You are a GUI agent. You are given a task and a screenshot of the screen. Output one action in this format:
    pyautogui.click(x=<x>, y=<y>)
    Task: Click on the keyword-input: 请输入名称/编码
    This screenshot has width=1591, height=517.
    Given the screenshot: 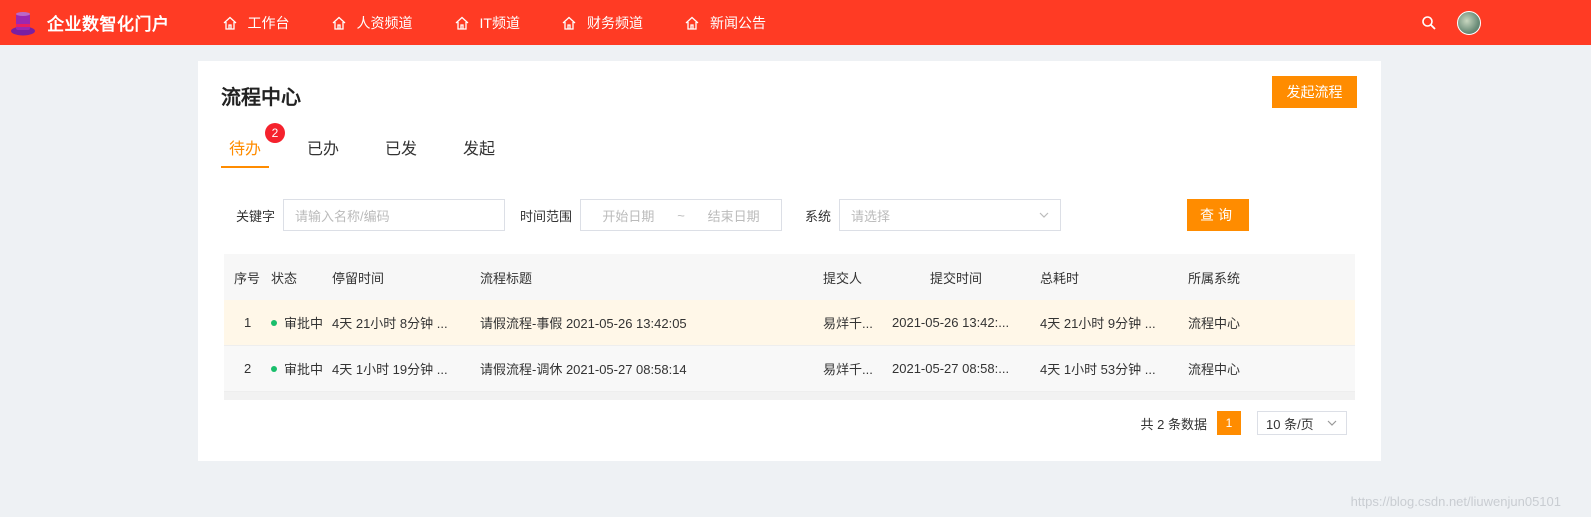 What is the action you would take?
    pyautogui.click(x=394, y=215)
    